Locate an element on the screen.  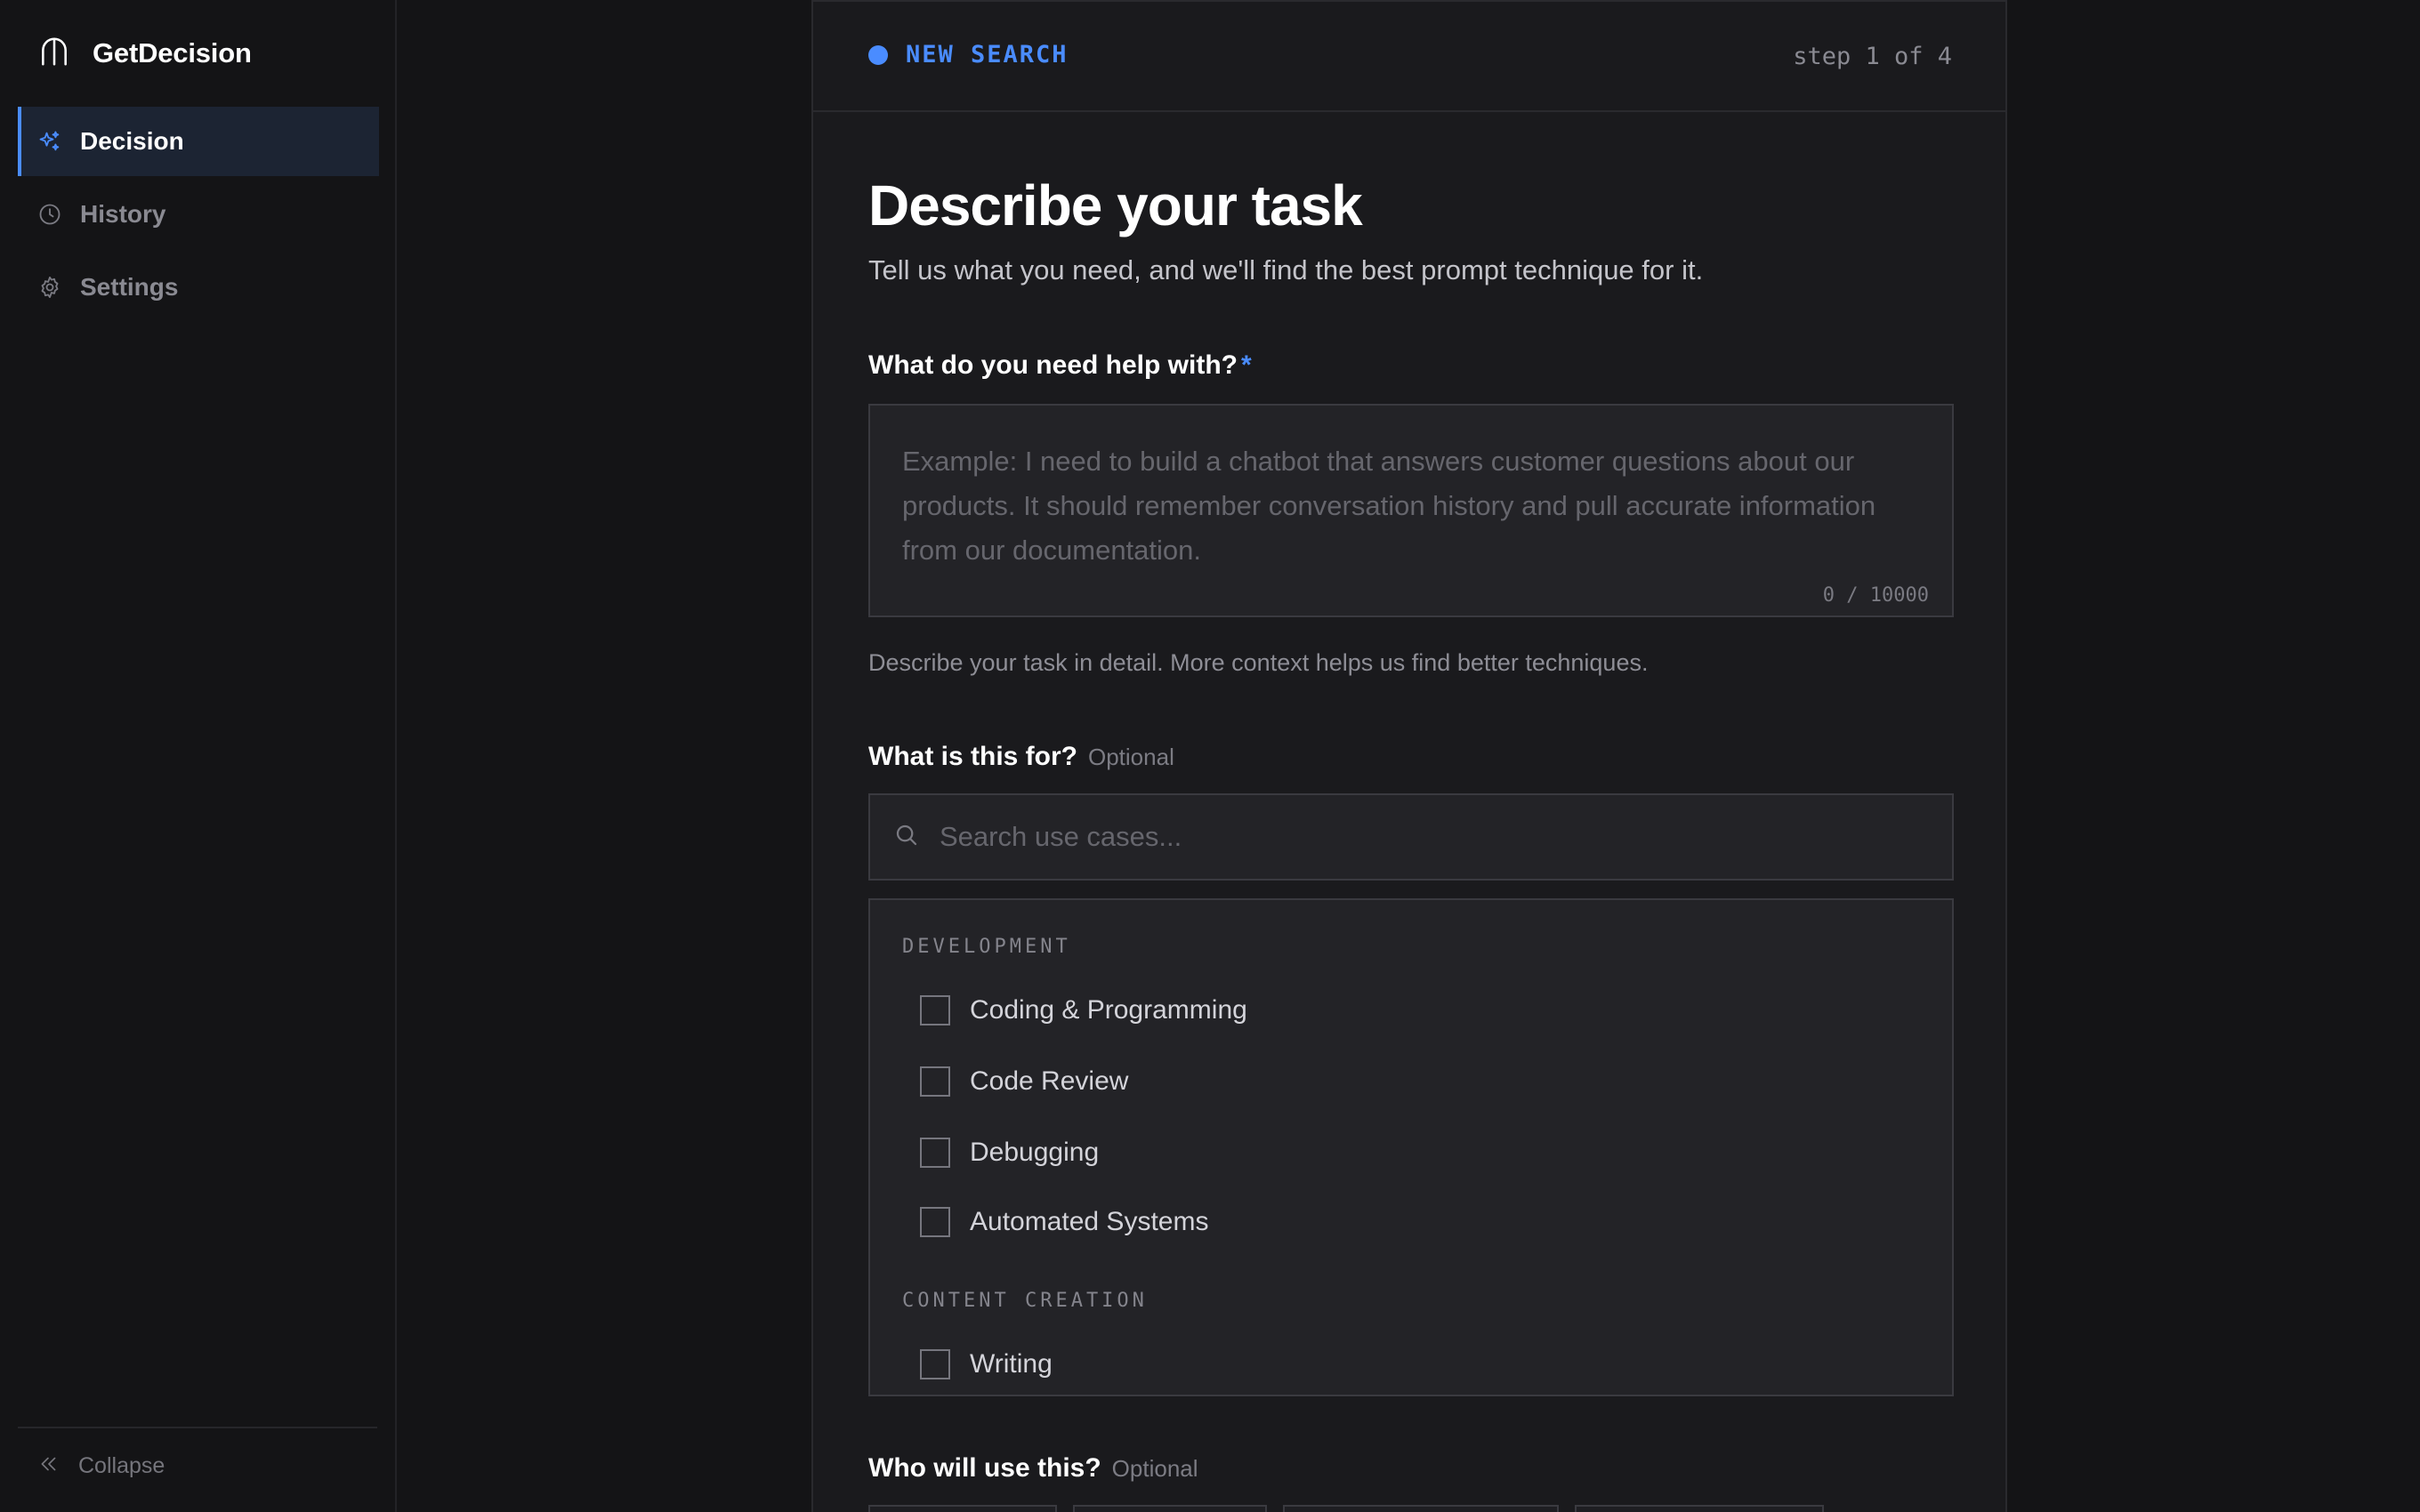
sidebar-item-settings: Settings is located at coordinates (198, 288).